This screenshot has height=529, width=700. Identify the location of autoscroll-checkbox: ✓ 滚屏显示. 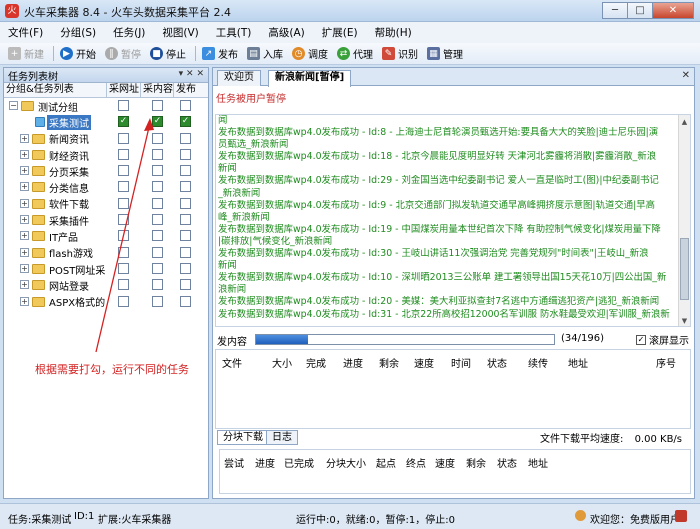
(662, 339).